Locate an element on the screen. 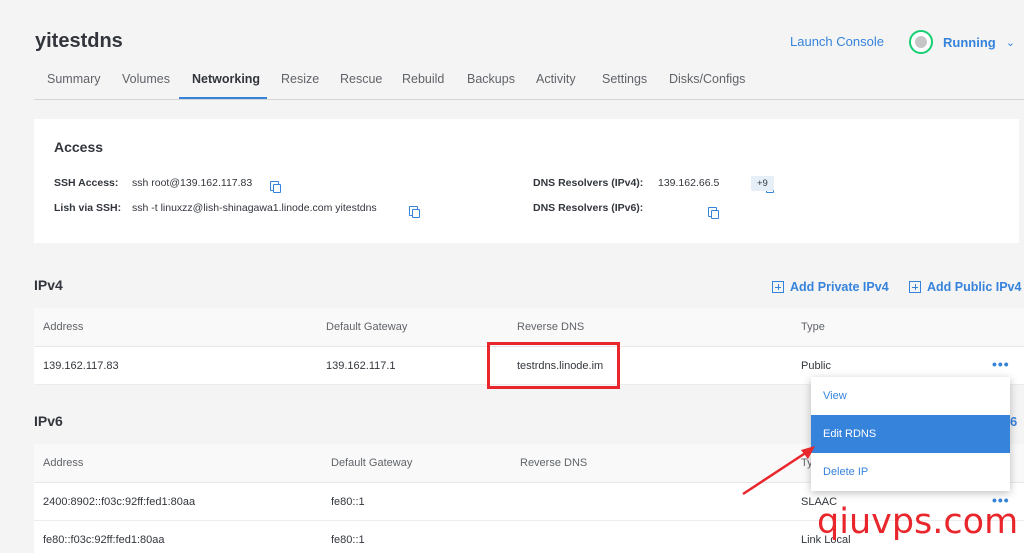 The image size is (1024, 553). lish-ssh-label: Lish via SSH: is located at coordinates (88, 208).